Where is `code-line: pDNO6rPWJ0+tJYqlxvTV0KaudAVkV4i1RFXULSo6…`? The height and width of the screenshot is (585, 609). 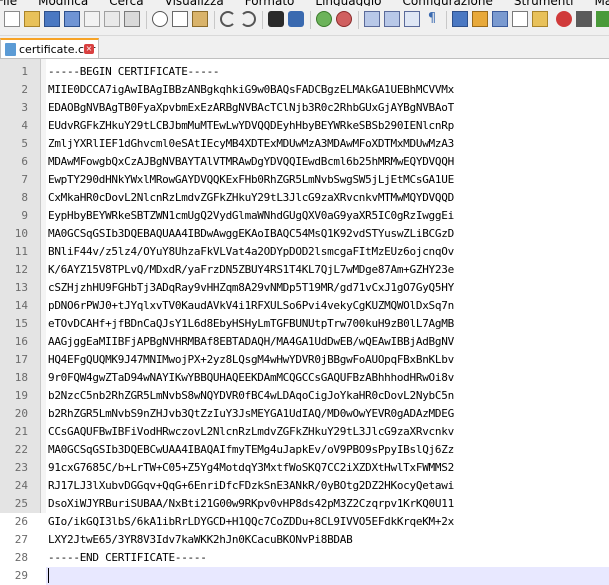 code-line: pDNO6rPWJ0+tJYqlxvTV0KaudAVkV4i1RFXULSo6… is located at coordinates (251, 306).